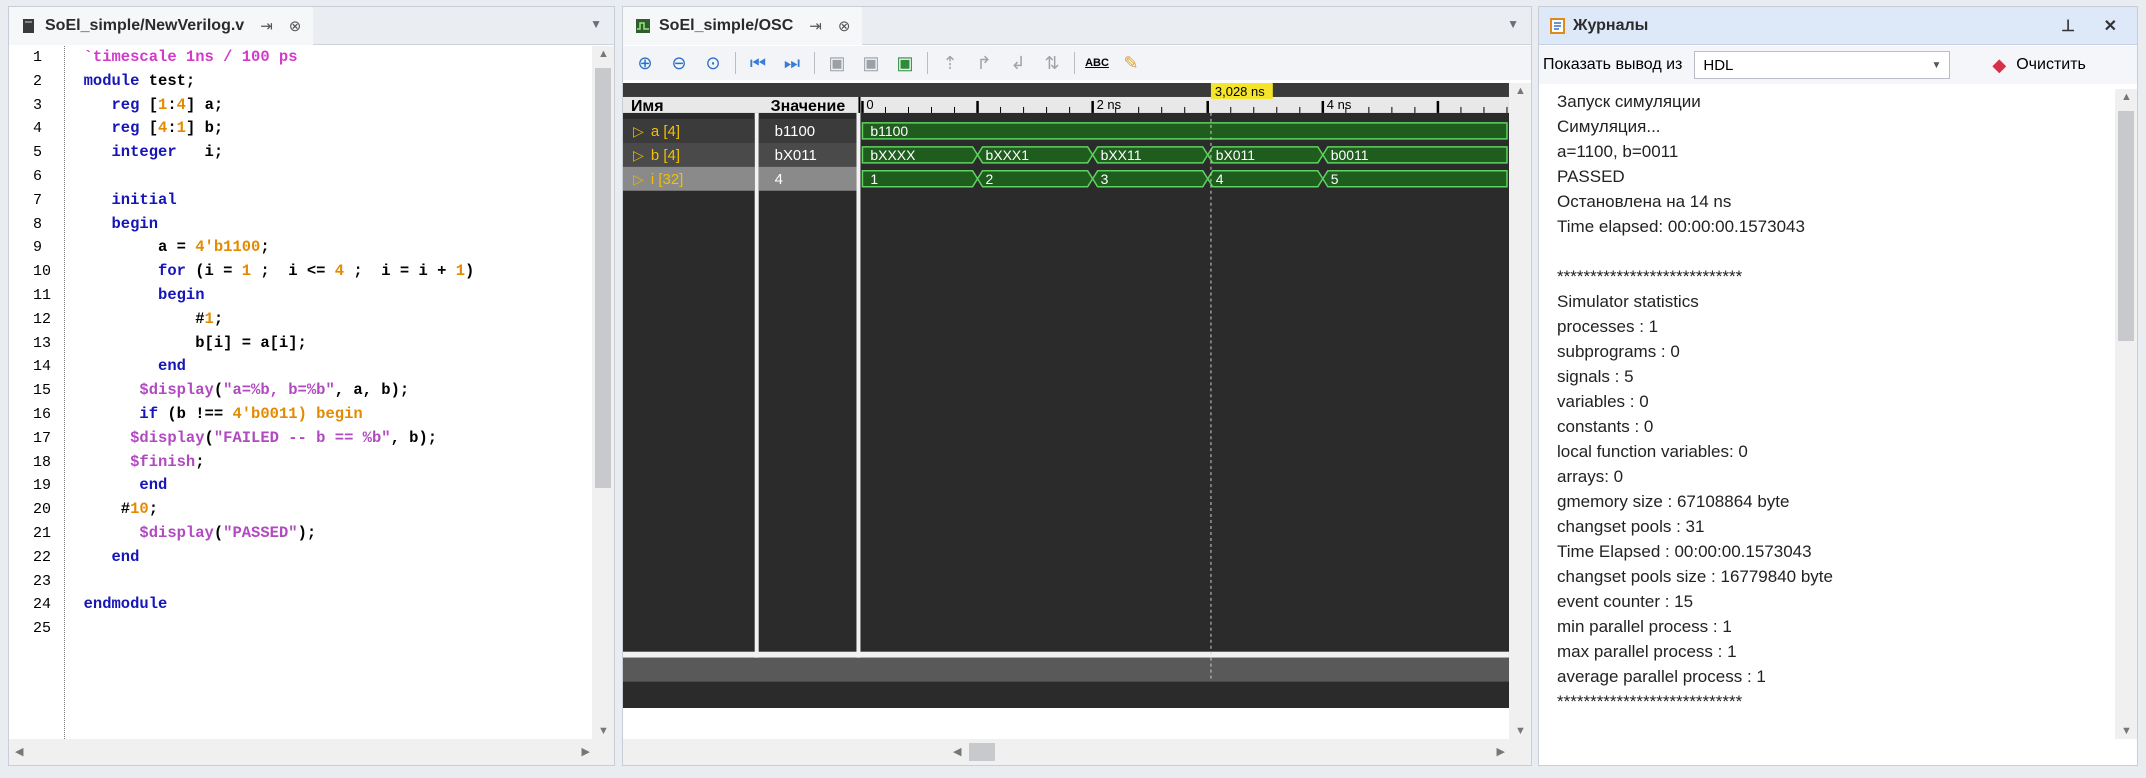 The width and height of the screenshot is (2146, 778). I want to click on marker-add-icon: ▣, so click(905, 63).